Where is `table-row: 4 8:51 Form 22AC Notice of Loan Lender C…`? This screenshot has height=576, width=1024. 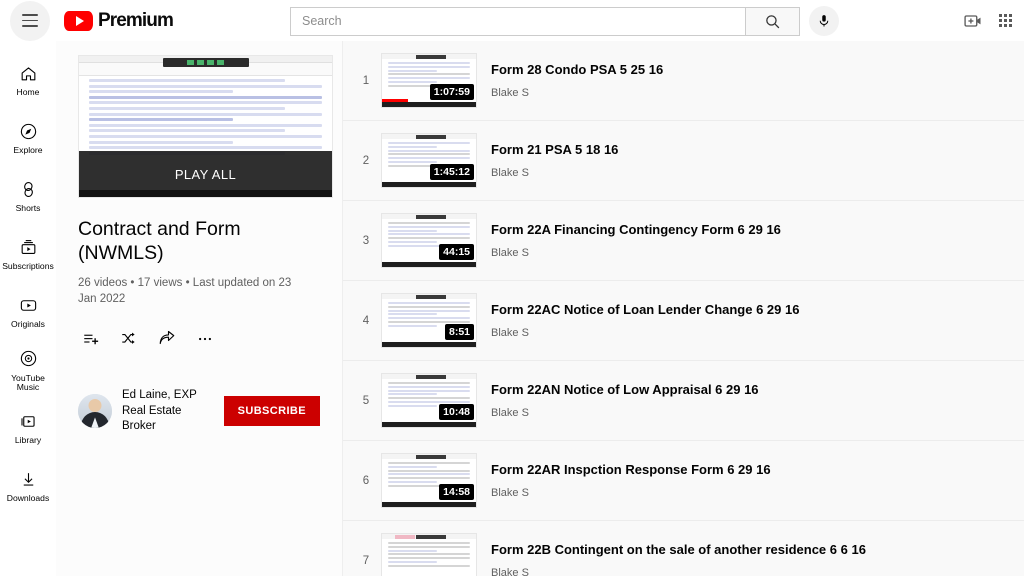
table-row: 4 8:51 Form 22AC Notice of Loan Lender C… is located at coordinates (683, 321).